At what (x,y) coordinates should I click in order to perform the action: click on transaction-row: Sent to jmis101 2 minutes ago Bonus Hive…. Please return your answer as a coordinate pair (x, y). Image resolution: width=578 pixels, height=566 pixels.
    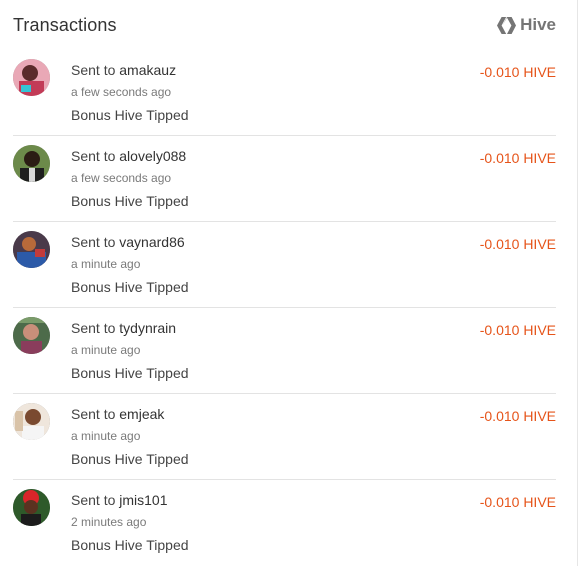
    Looking at the image, I should click on (284, 523).